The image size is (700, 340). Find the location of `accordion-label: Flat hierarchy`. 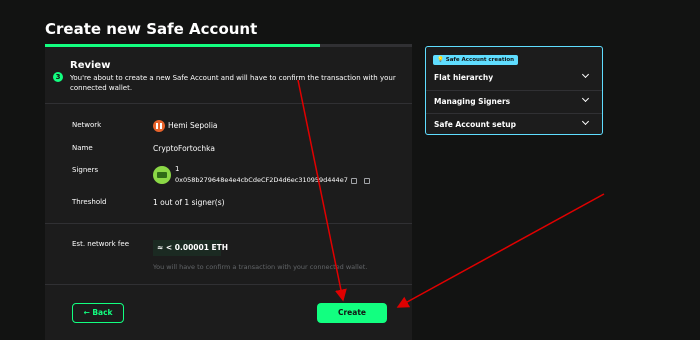

accordion-label: Flat hierarchy is located at coordinates (464, 77).